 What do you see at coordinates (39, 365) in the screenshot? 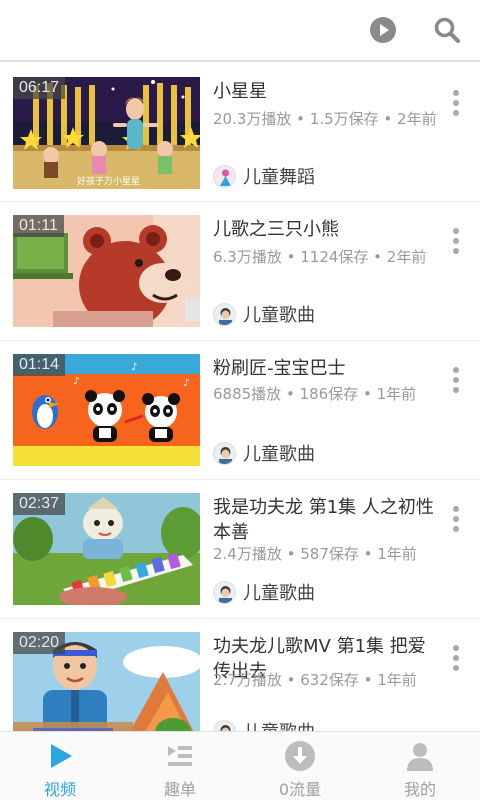
I see `duration-badge: 01:14` at bounding box center [39, 365].